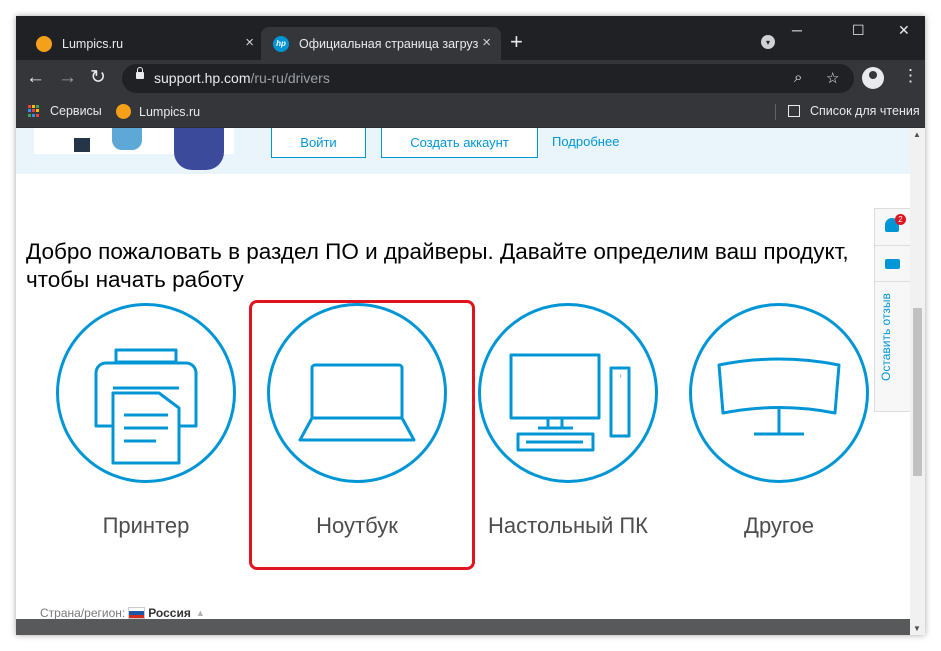  Describe the element at coordinates (779, 396) in the screenshot. I see `monitor-icon` at that location.